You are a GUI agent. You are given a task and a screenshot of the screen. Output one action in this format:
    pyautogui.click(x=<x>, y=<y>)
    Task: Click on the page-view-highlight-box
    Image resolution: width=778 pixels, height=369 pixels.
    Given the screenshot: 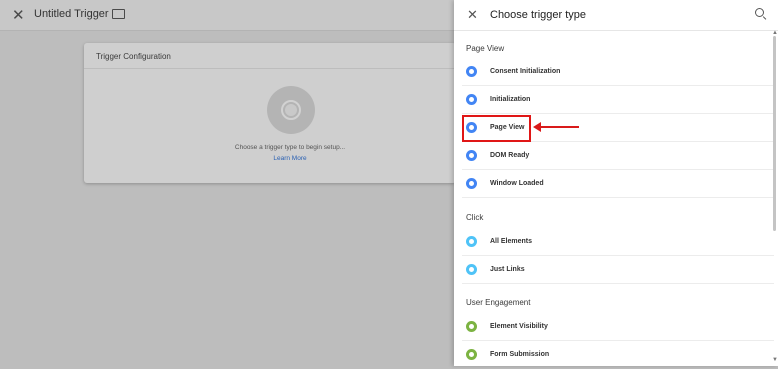 What is the action you would take?
    pyautogui.click(x=496, y=128)
    